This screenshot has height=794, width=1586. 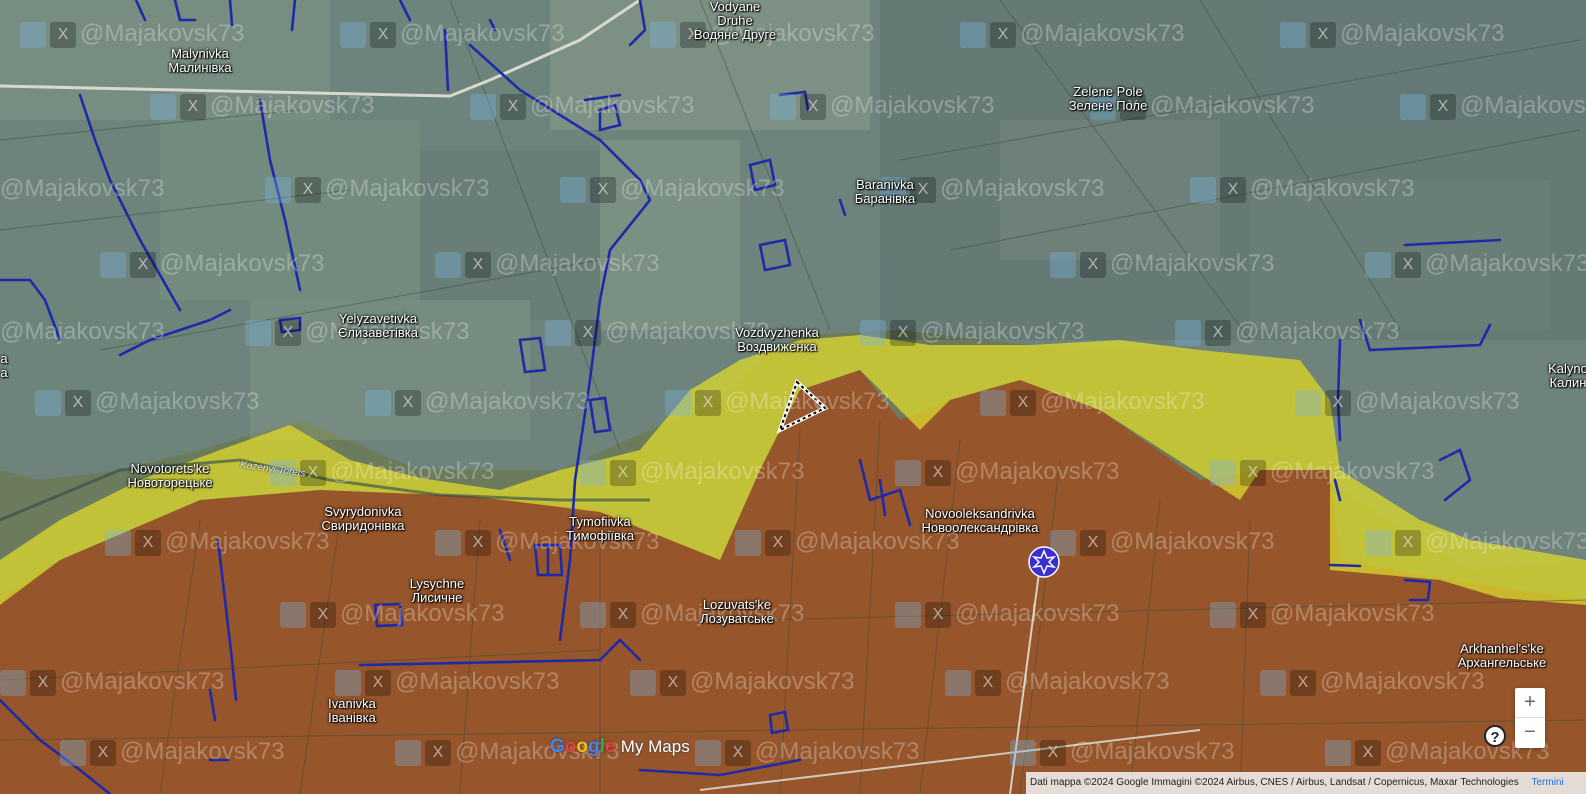 I want to click on place-label-arkhanhelske: Arkhanhel's'ke Архангельське, so click(x=1502, y=656).